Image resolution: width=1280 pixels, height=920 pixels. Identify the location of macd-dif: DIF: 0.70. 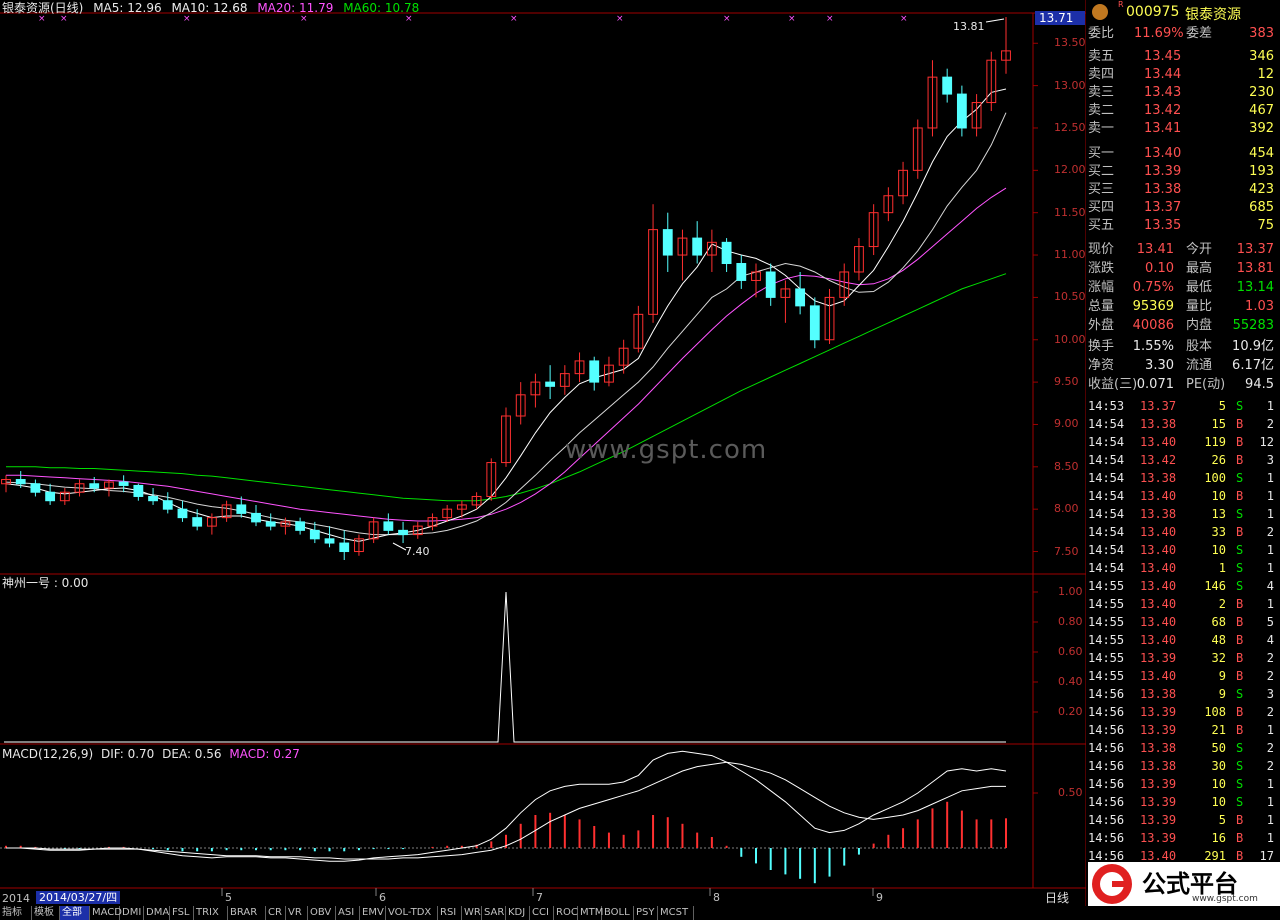
(127, 754).